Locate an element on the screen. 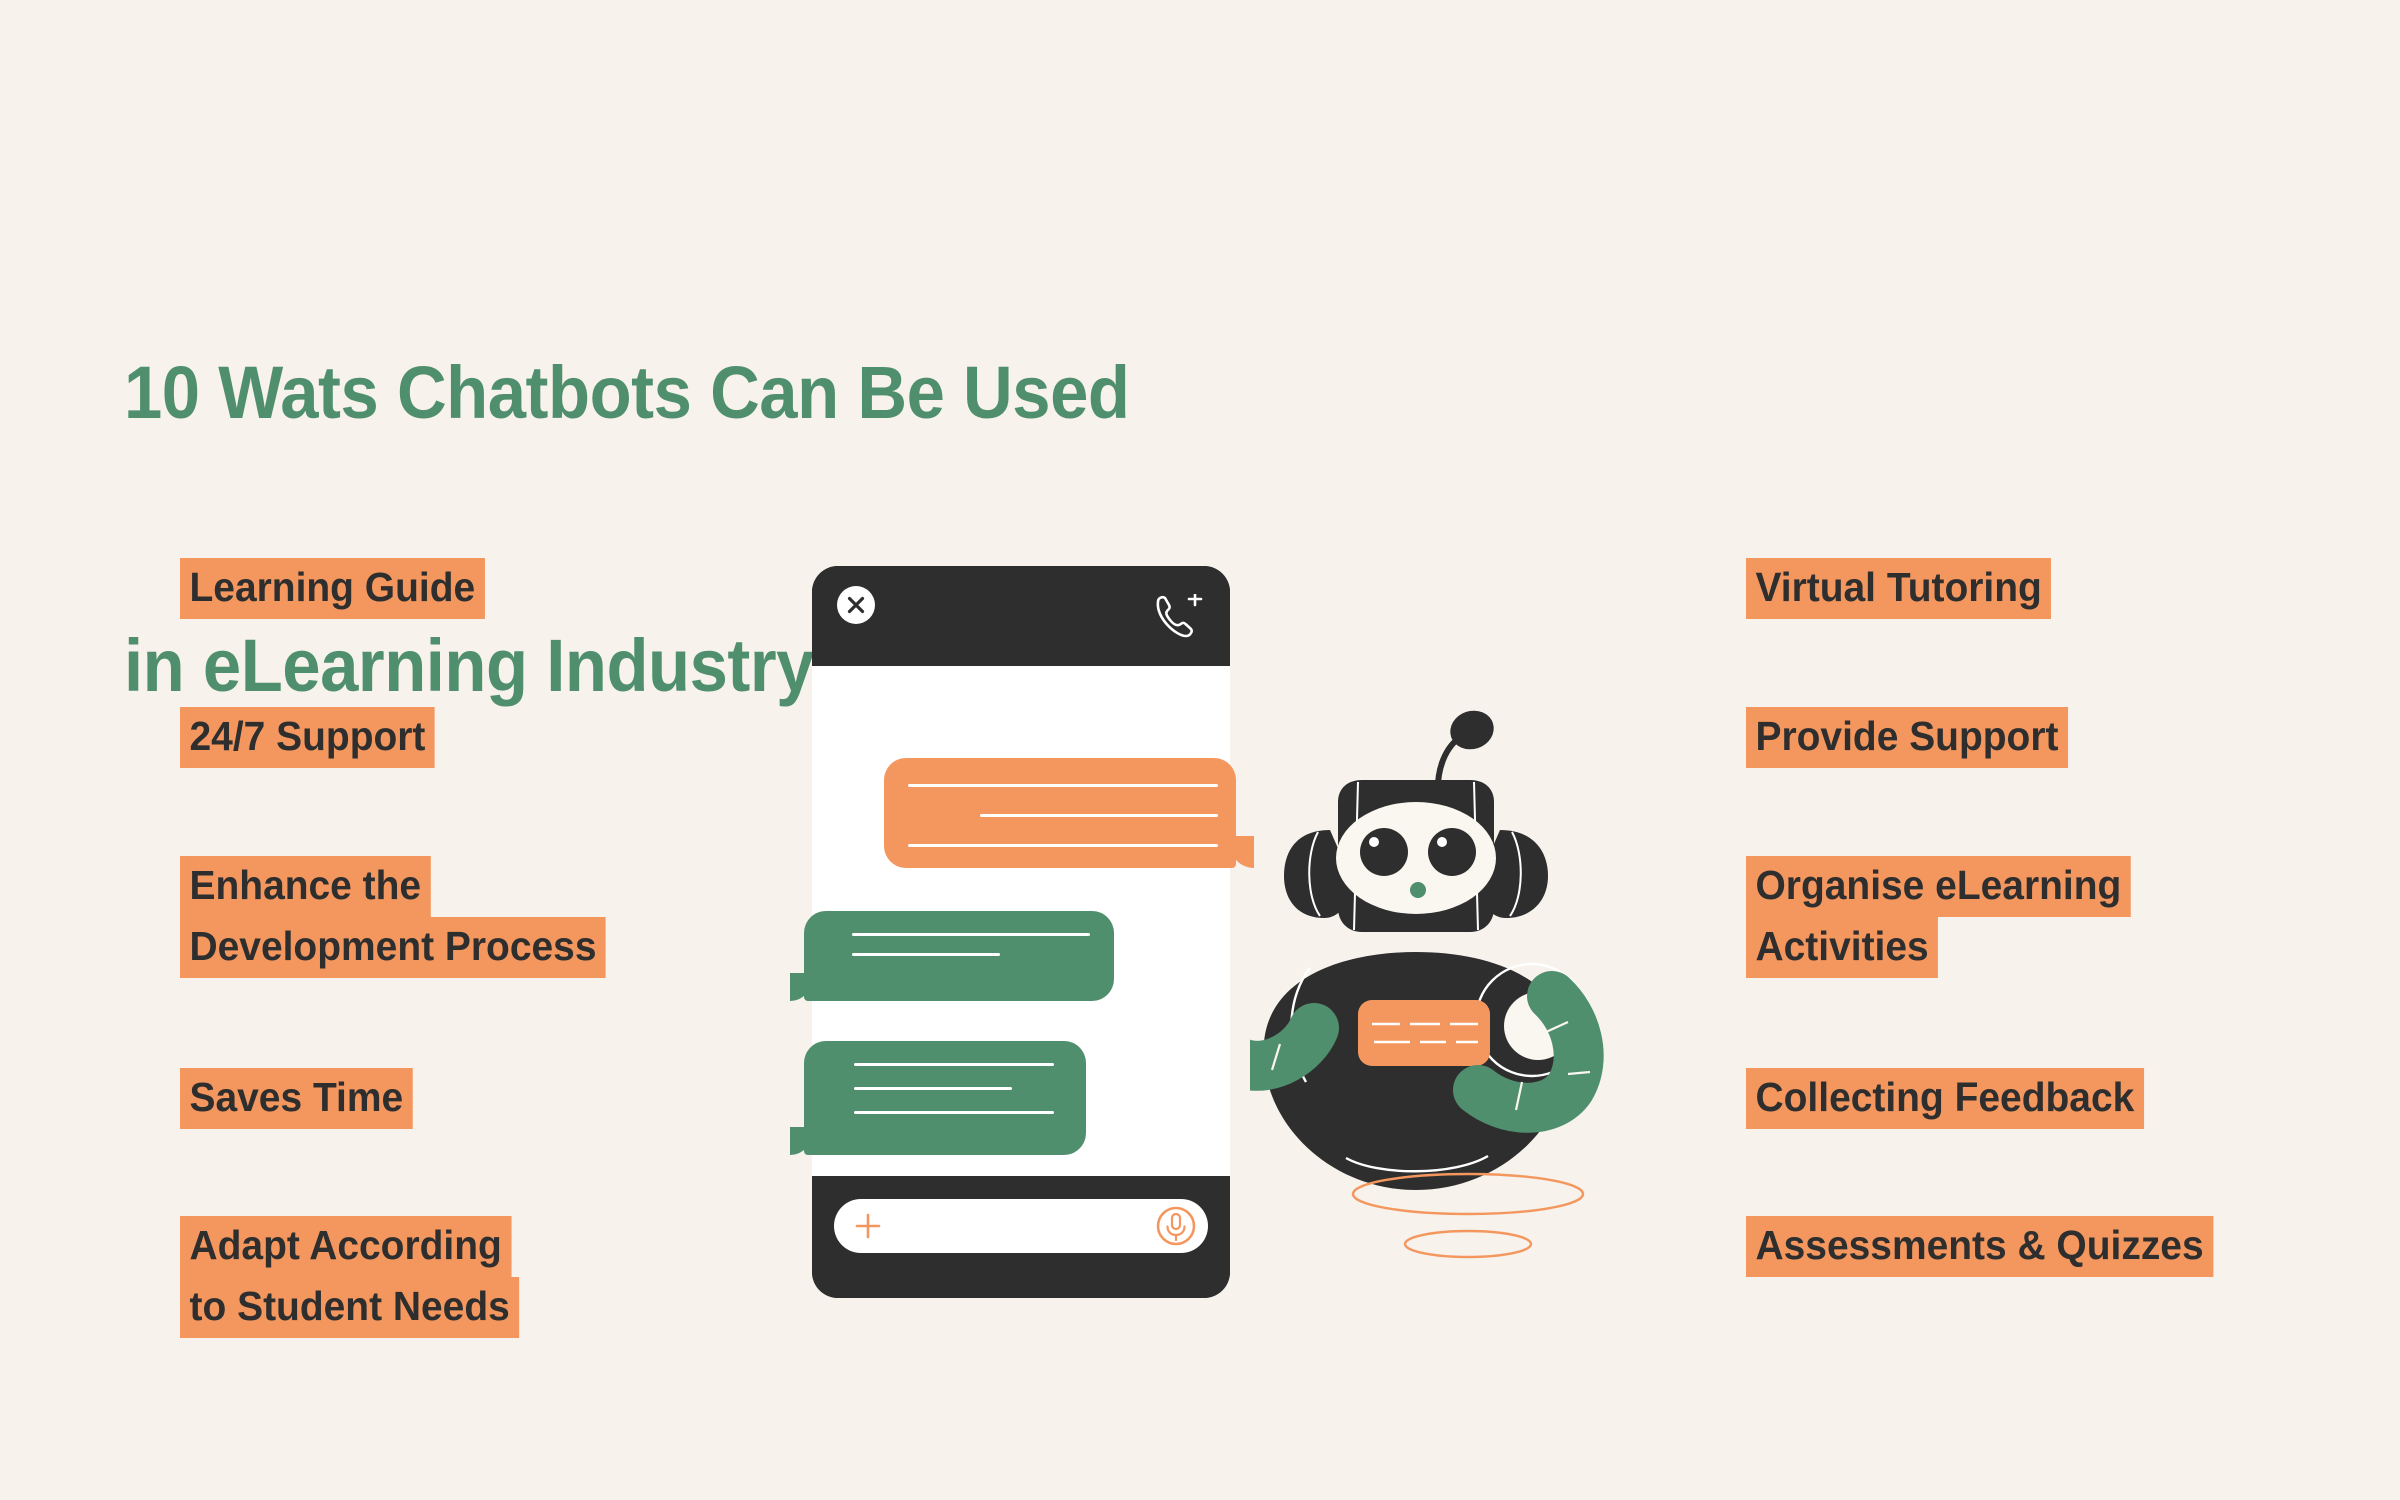 This screenshot has width=2400, height=1500. chat-bubble-outgoing is located at coordinates (1069, 813).